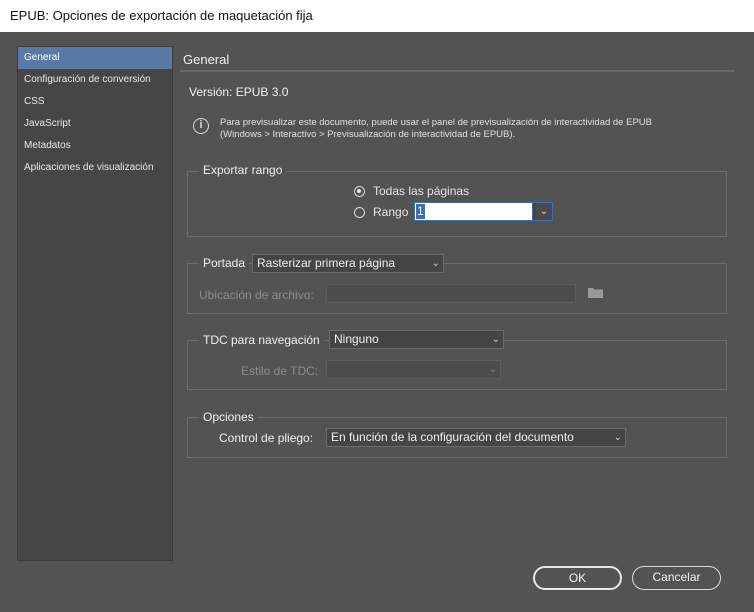  What do you see at coordinates (474, 211) in the screenshot?
I see `range-input: 1` at bounding box center [474, 211].